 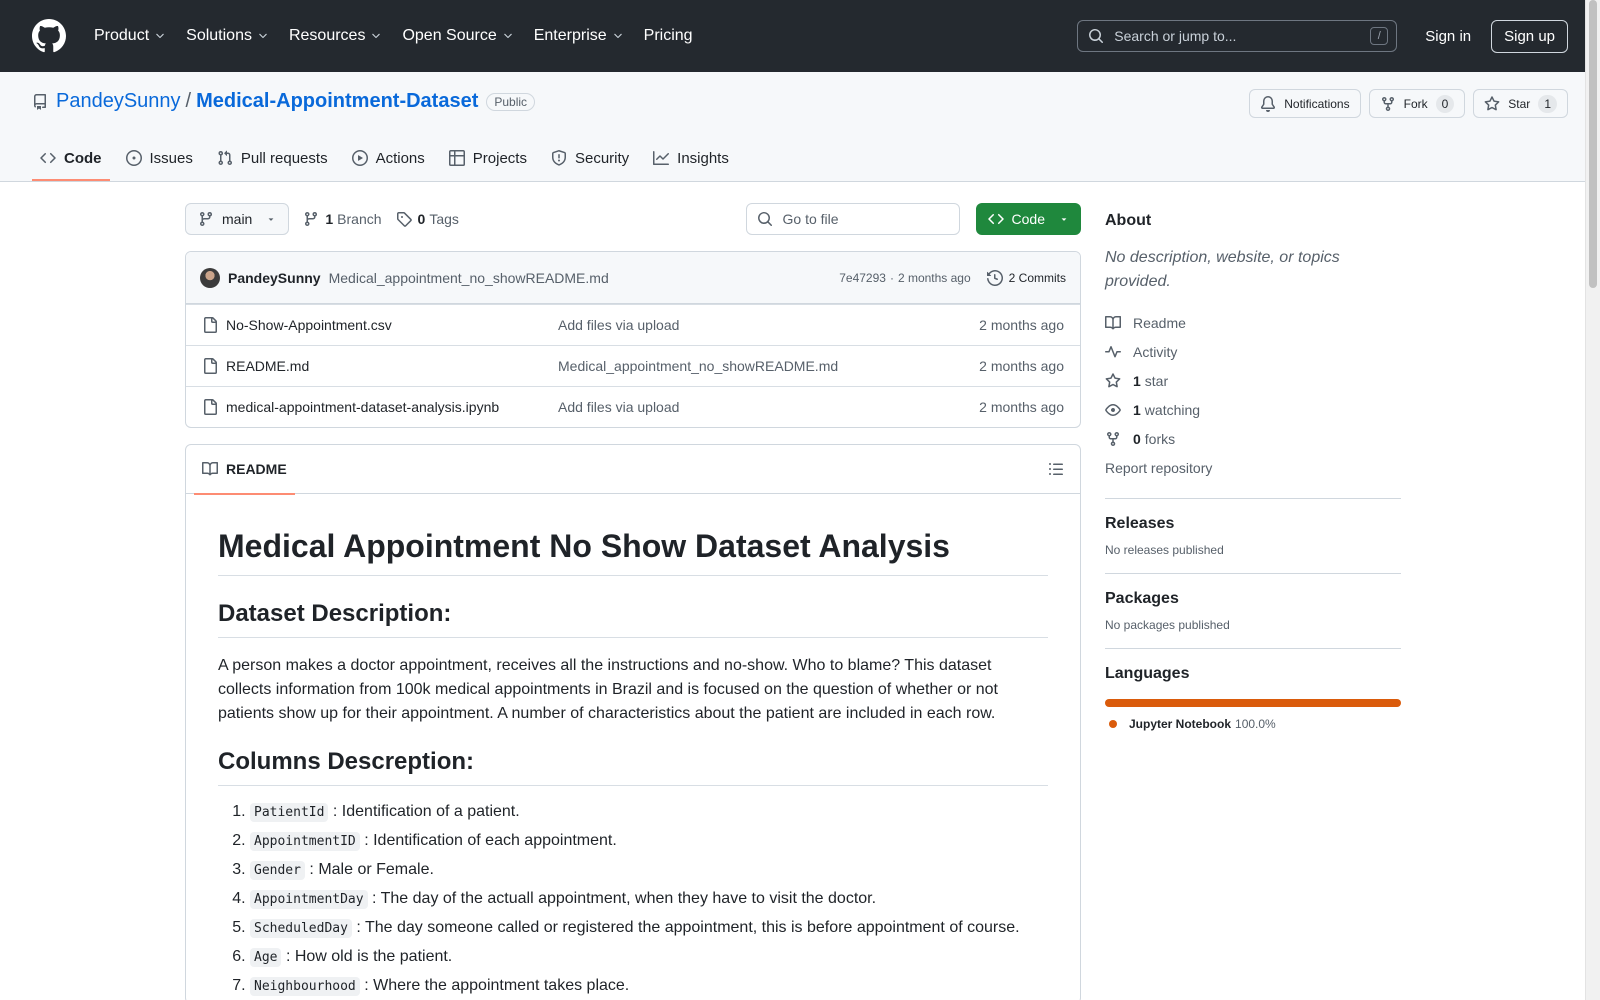 I want to click on watchers-link: 1 watching, so click(x=1253, y=409).